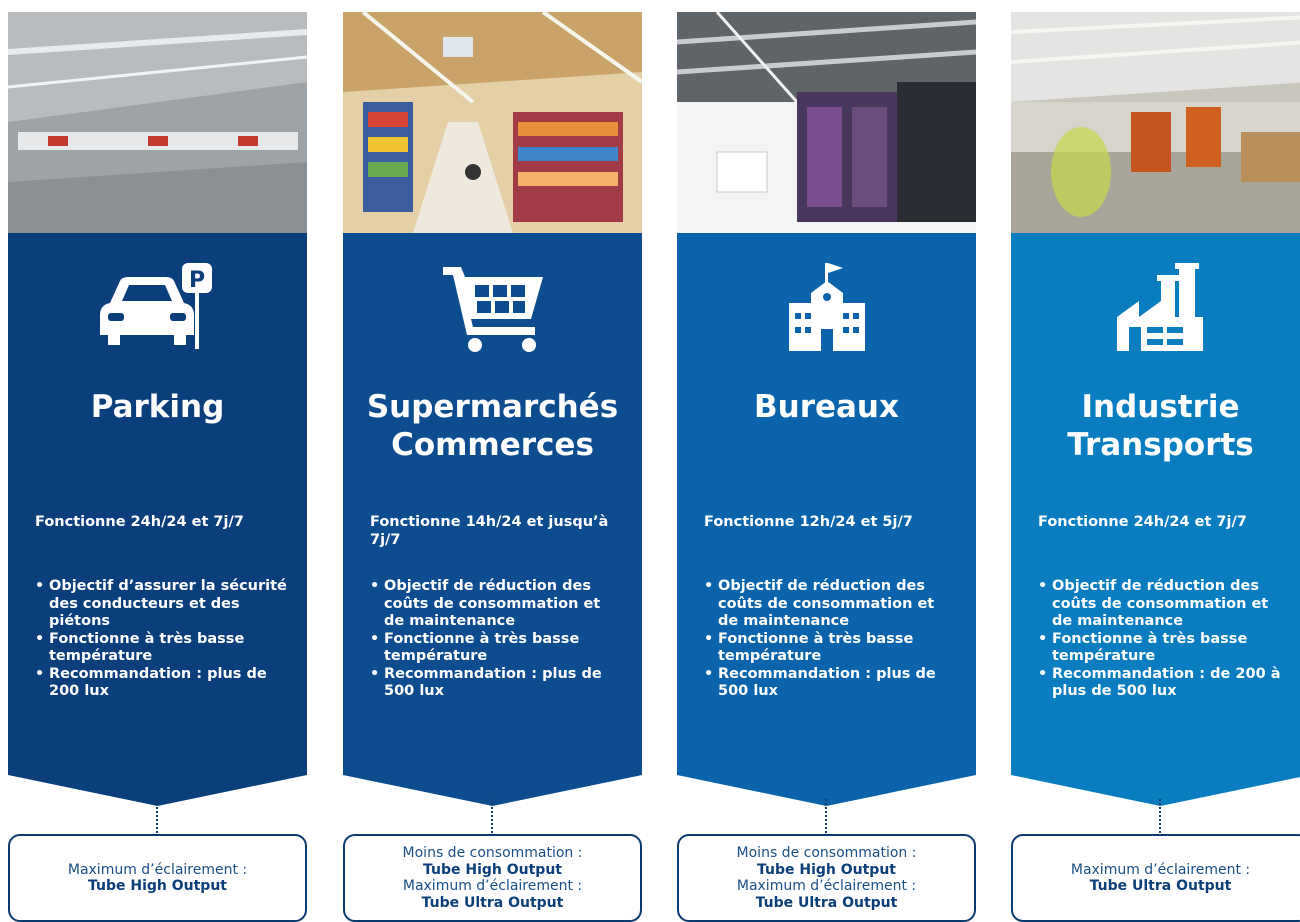 This screenshot has height=922, width=1300. I want to click on parking-photo, so click(157, 122).